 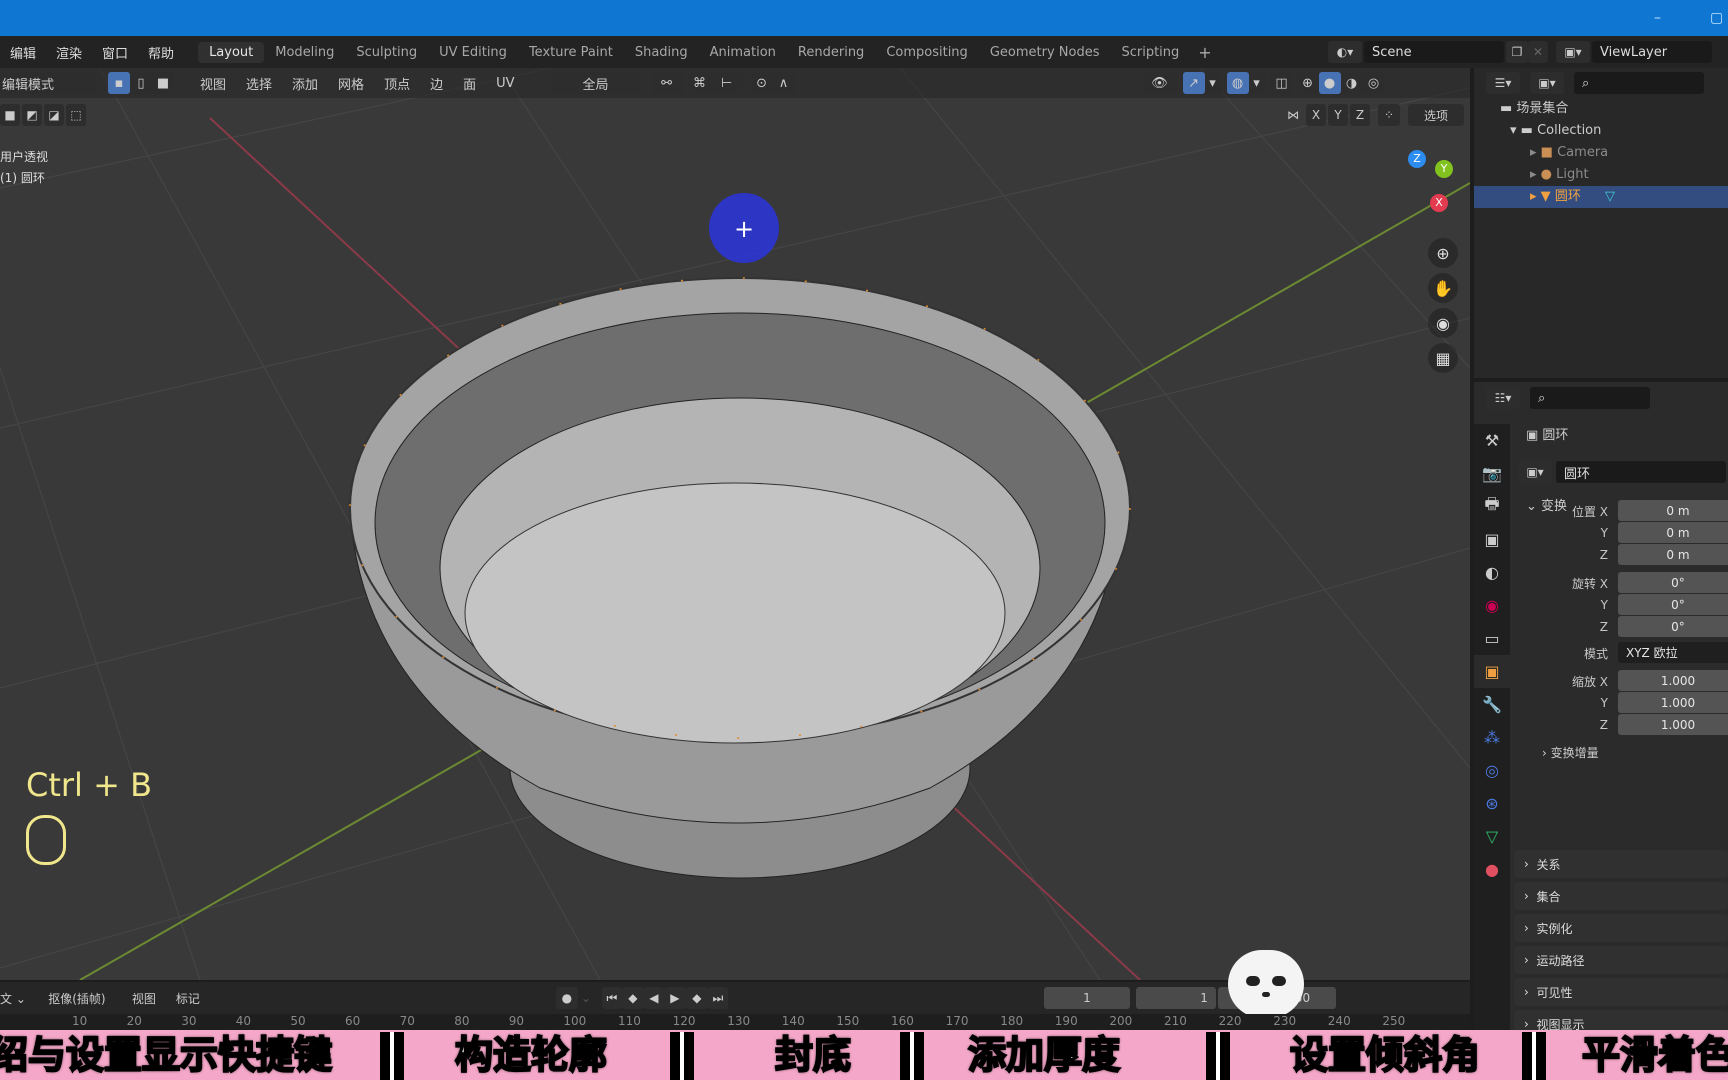 What do you see at coordinates (586, 998) in the screenshot?
I see `auto-keying-dropdown-icon: ⌄` at bounding box center [586, 998].